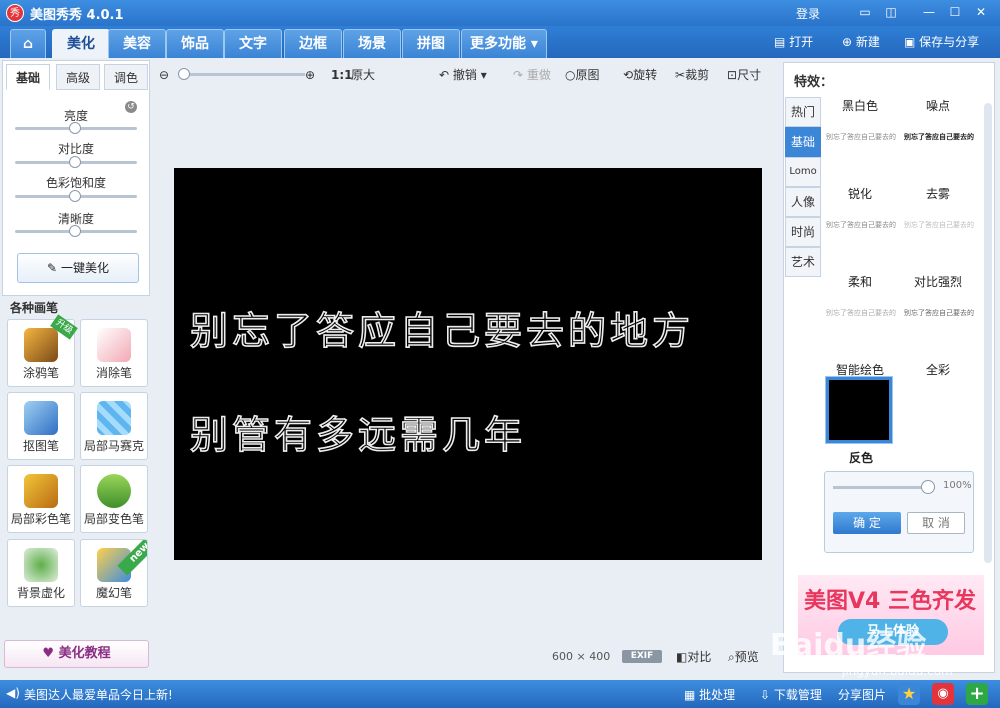  Describe the element at coordinates (803, 202) in the screenshot. I see `category-portrait: 人像` at that location.